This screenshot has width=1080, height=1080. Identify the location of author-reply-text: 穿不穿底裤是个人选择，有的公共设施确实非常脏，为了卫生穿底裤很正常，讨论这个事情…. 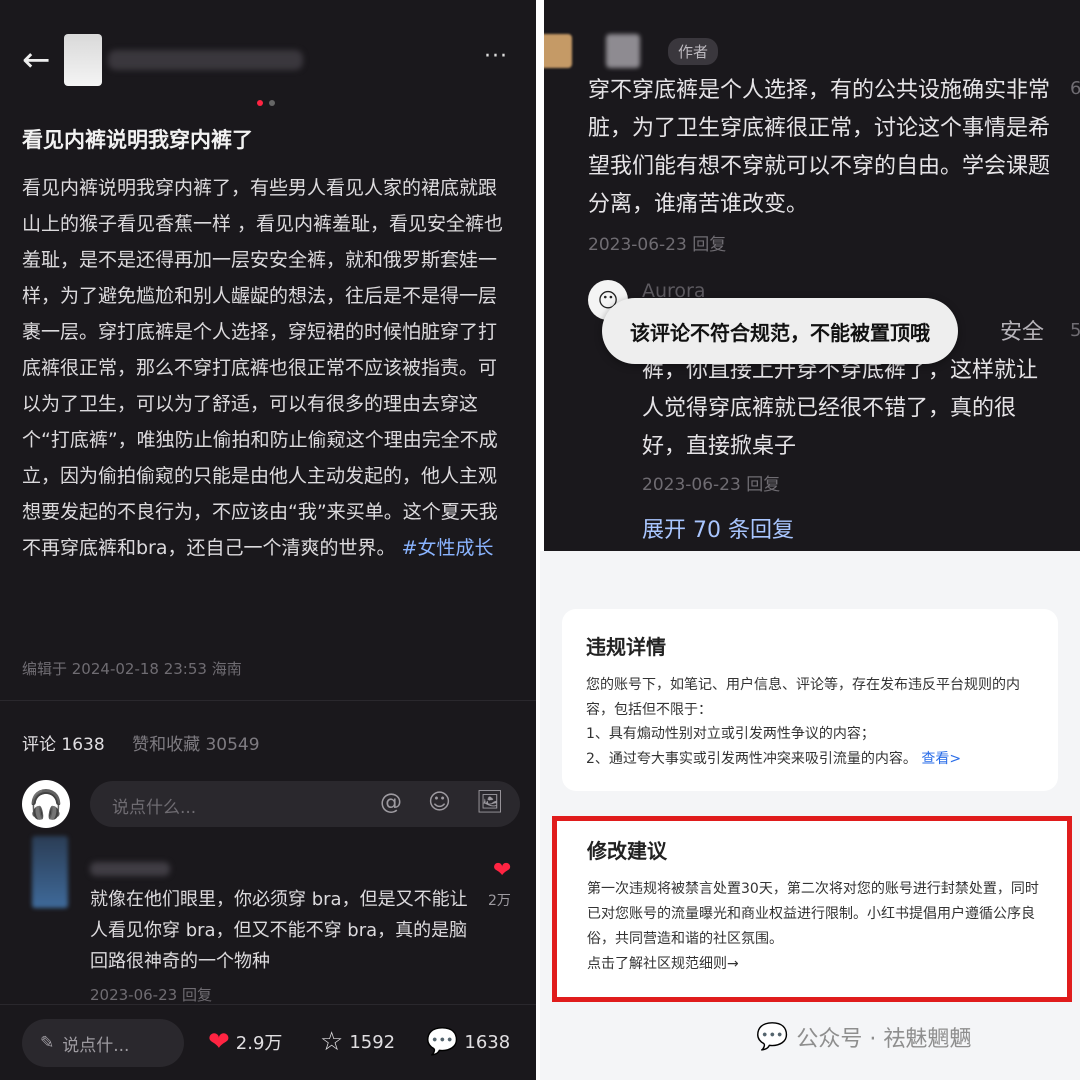
(819, 147).